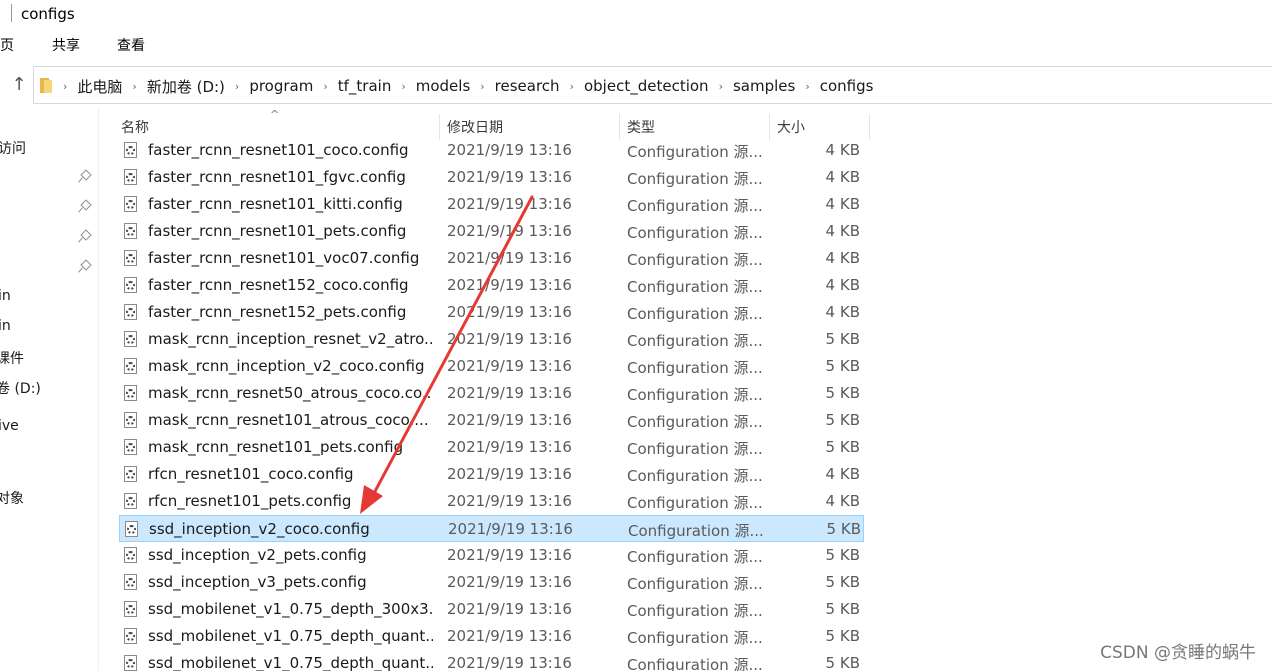  What do you see at coordinates (12, 358) in the screenshot?
I see `nav-item-courseware: 课件` at bounding box center [12, 358].